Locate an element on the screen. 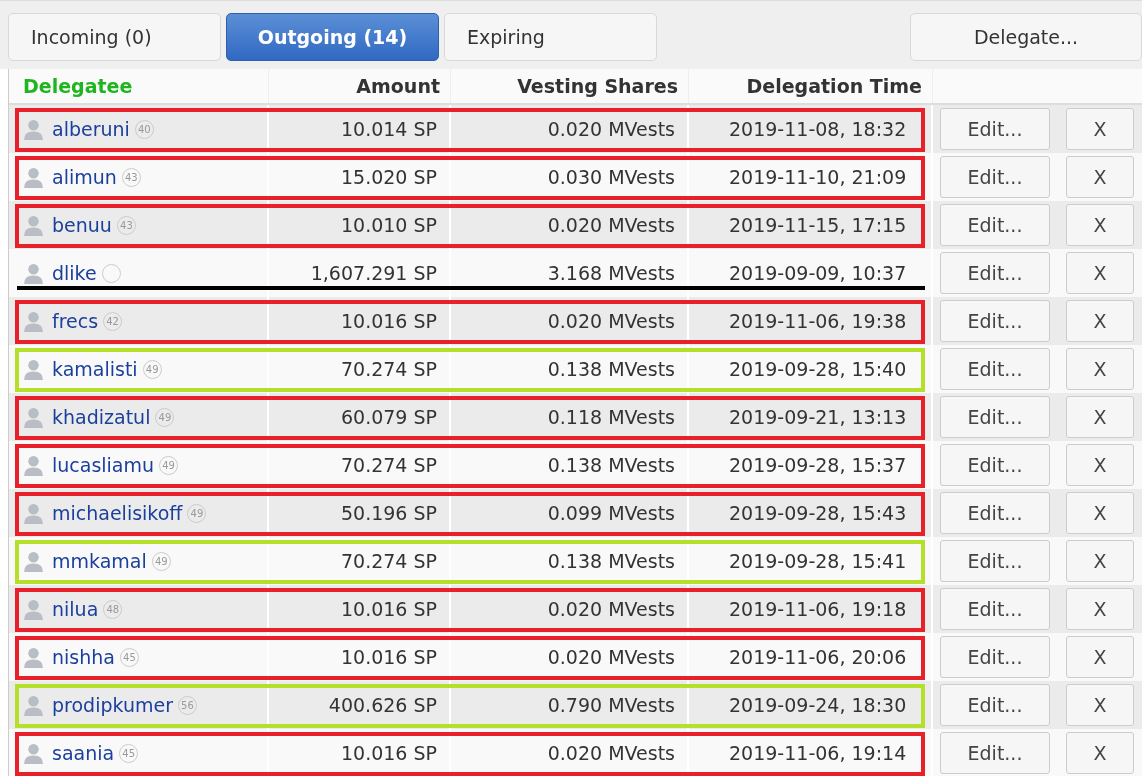  user-link: nilua is located at coordinates (75, 609).